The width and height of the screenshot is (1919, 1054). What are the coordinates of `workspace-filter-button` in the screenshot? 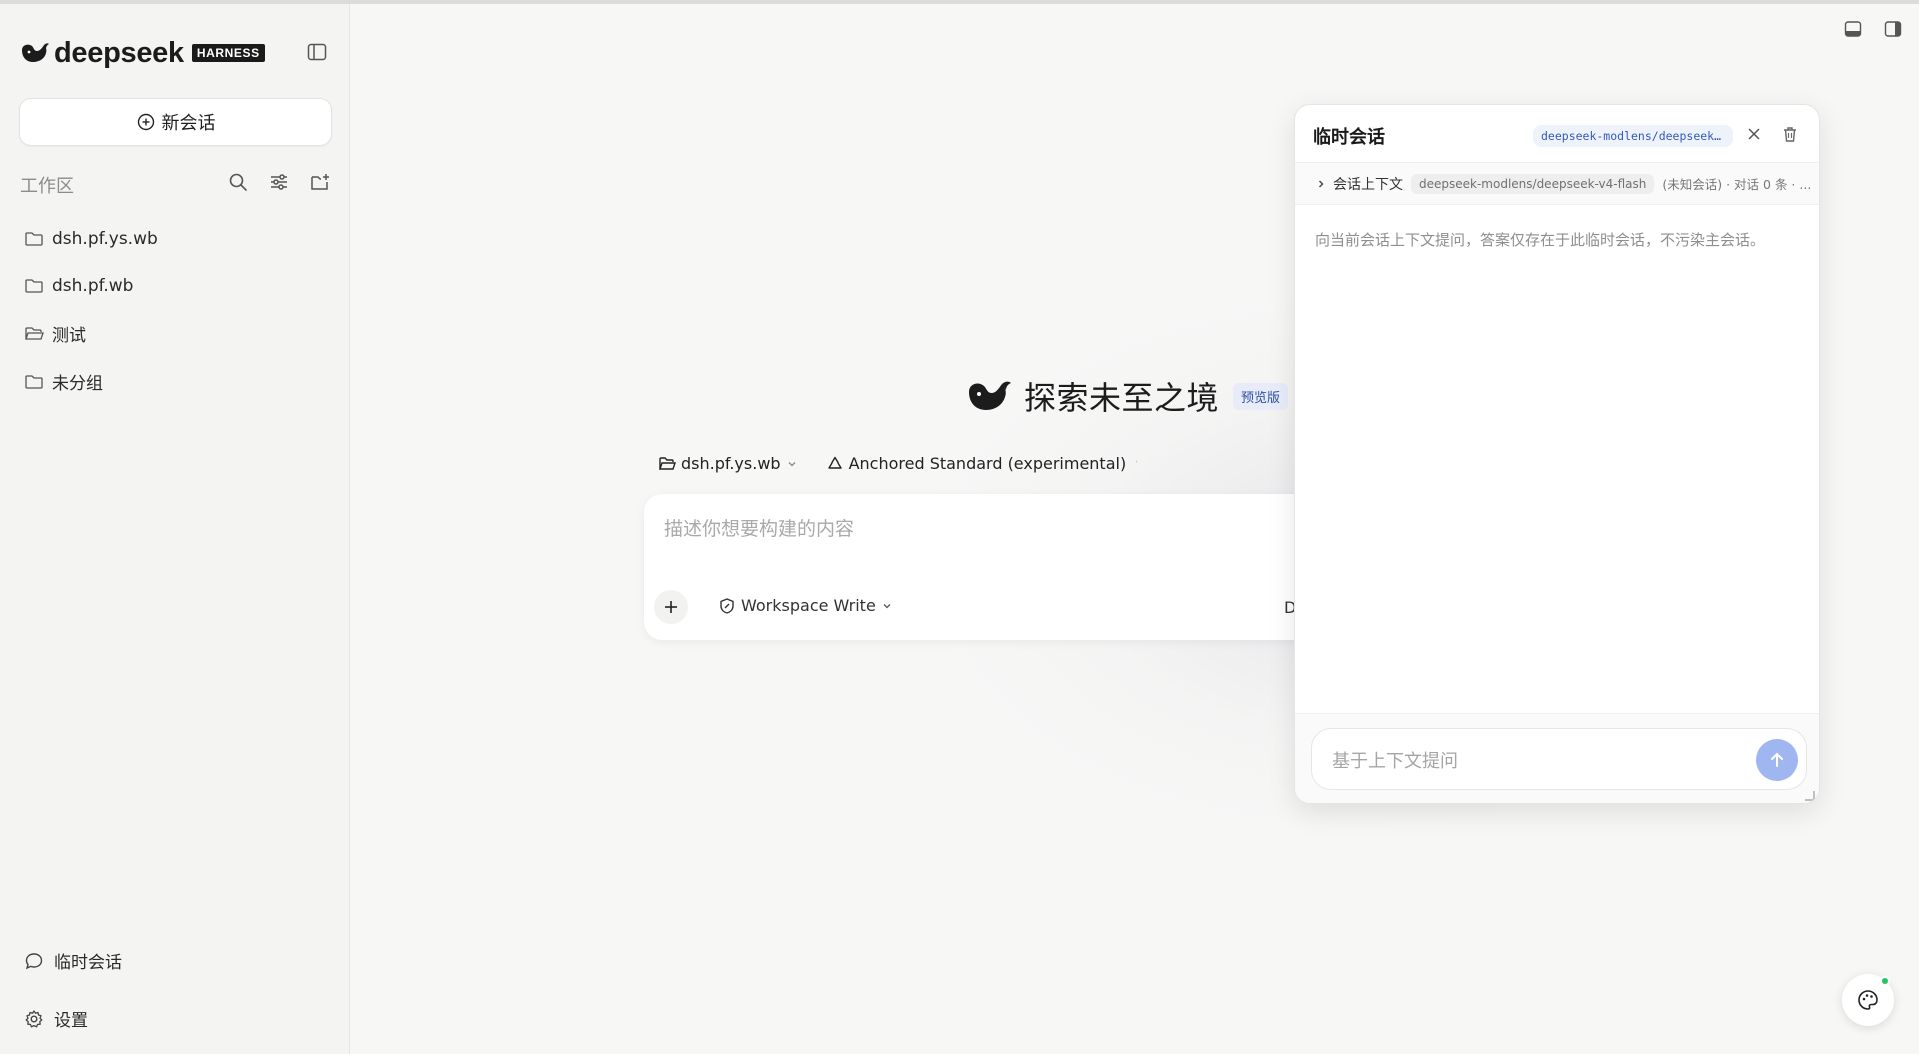 It's located at (279, 182).